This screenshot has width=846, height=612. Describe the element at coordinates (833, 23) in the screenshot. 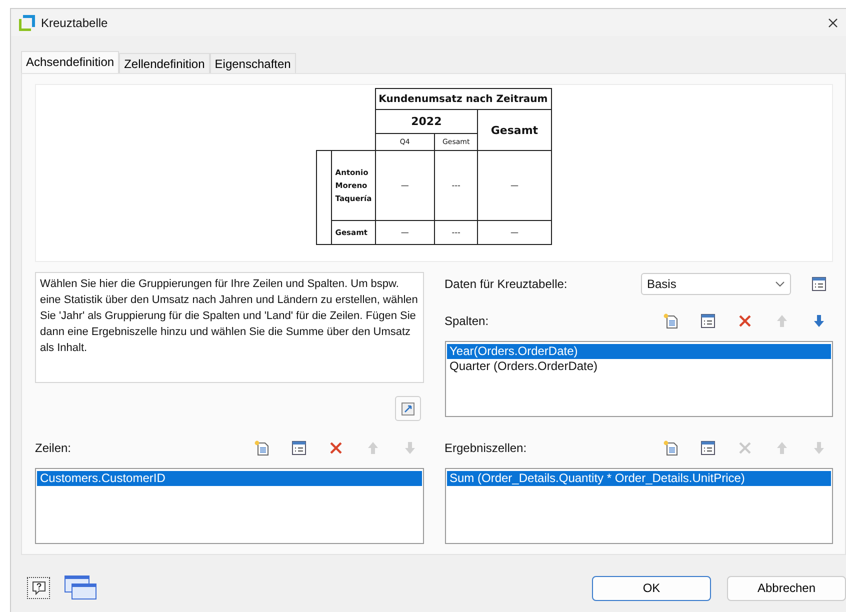

I see `close-icon` at that location.